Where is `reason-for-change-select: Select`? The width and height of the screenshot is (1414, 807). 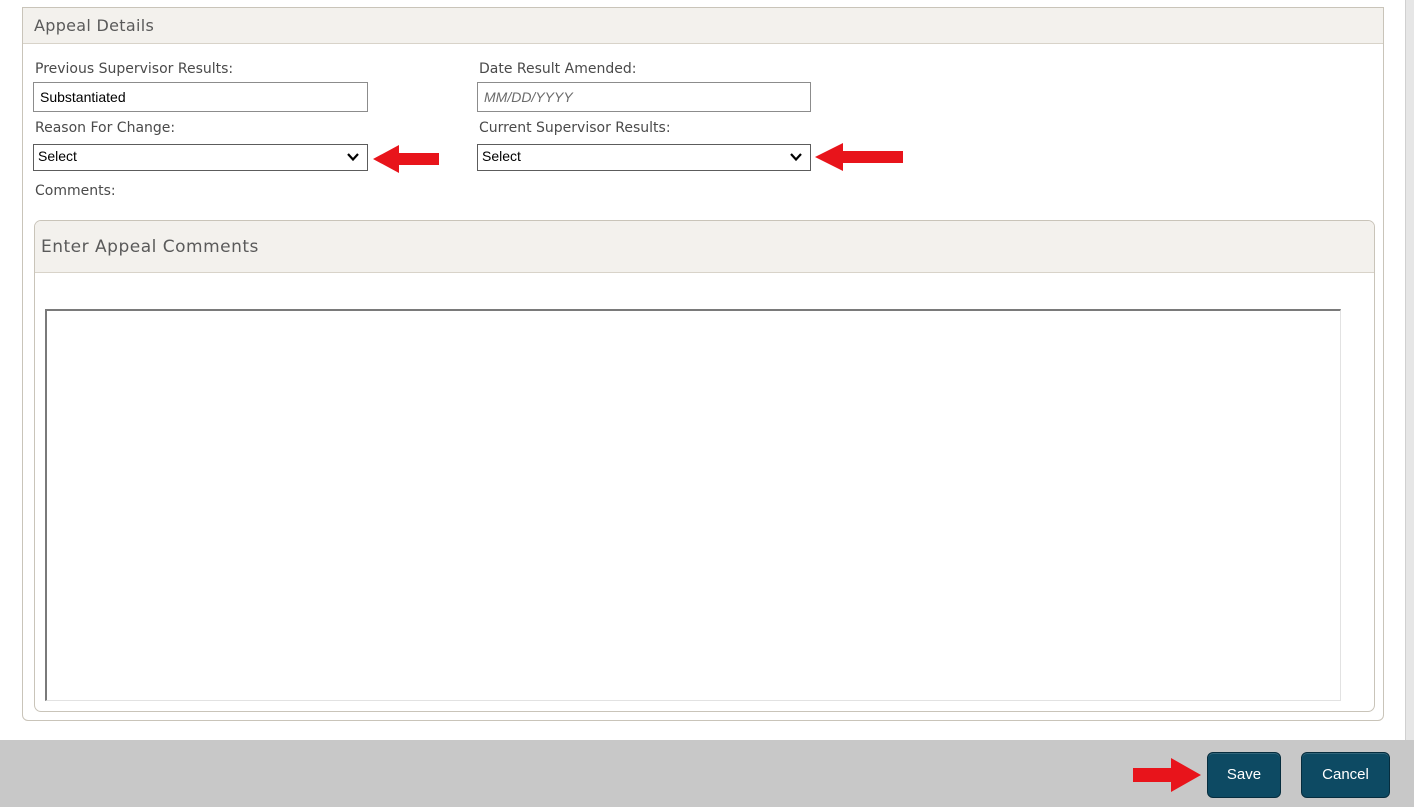
reason-for-change-select: Select is located at coordinates (200, 157).